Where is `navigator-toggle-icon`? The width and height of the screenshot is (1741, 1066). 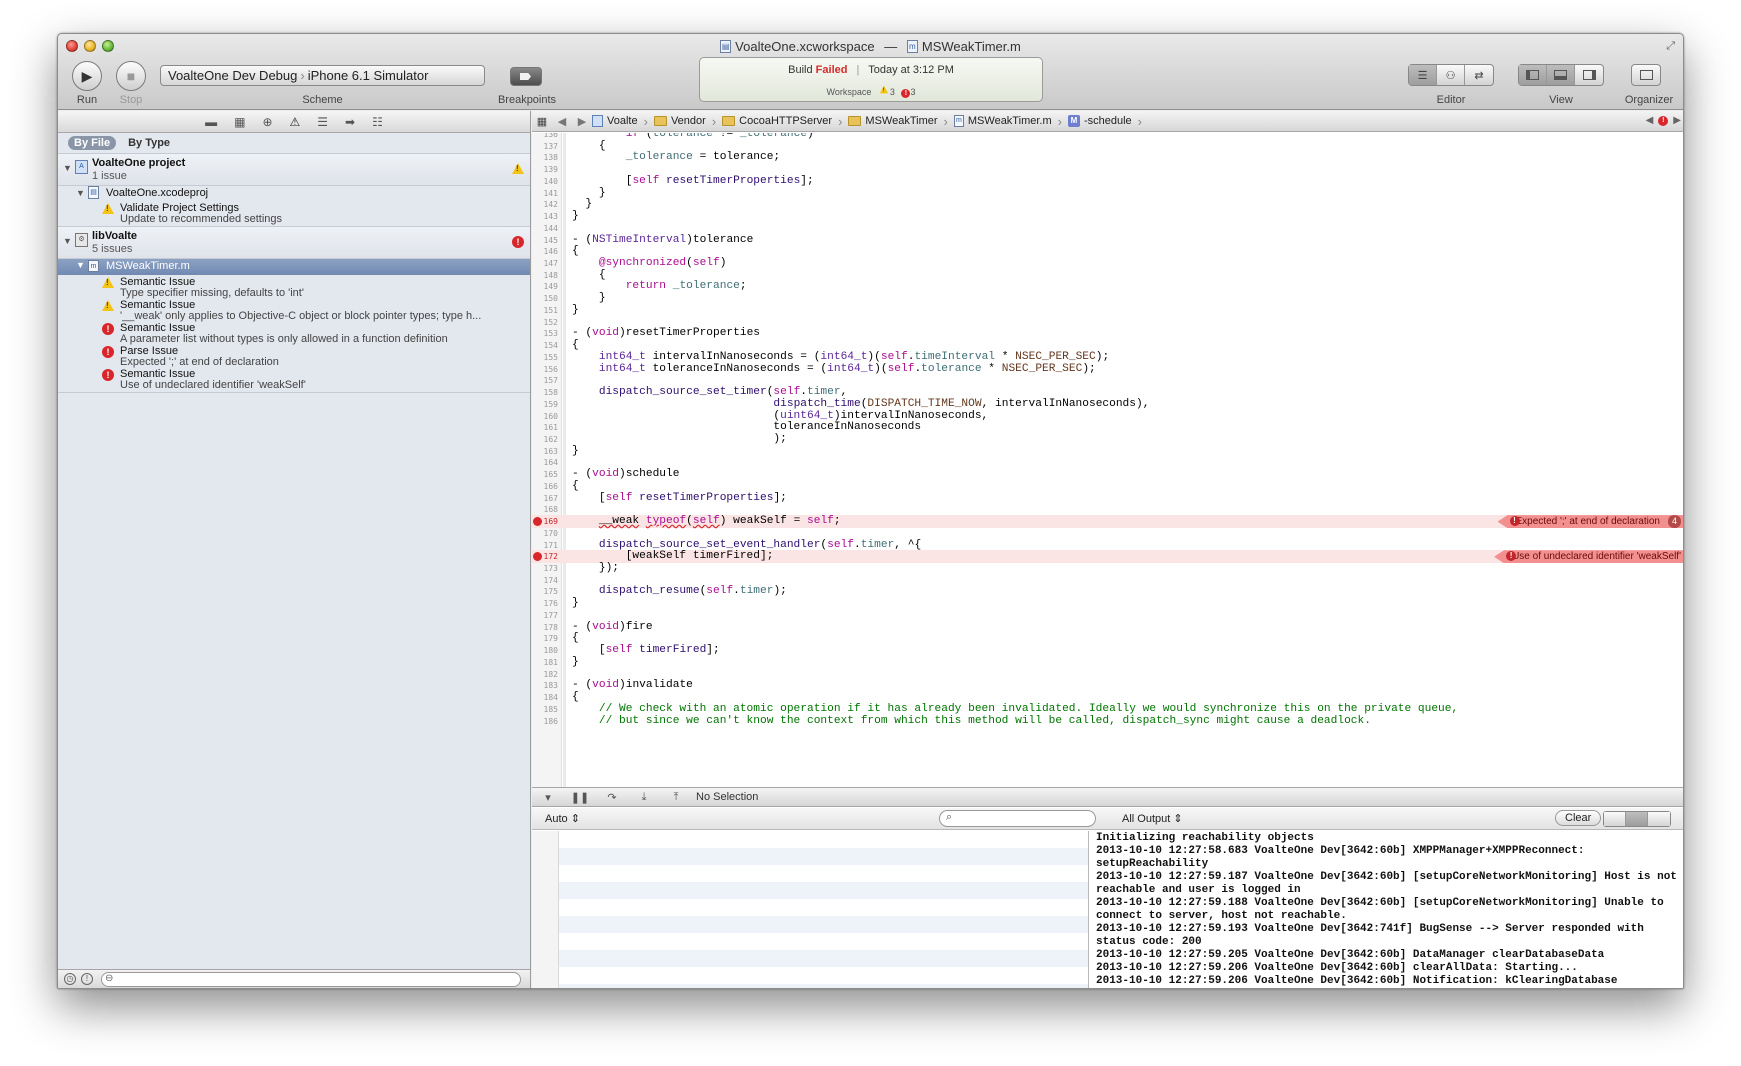 navigator-toggle-icon is located at coordinates (1533, 75).